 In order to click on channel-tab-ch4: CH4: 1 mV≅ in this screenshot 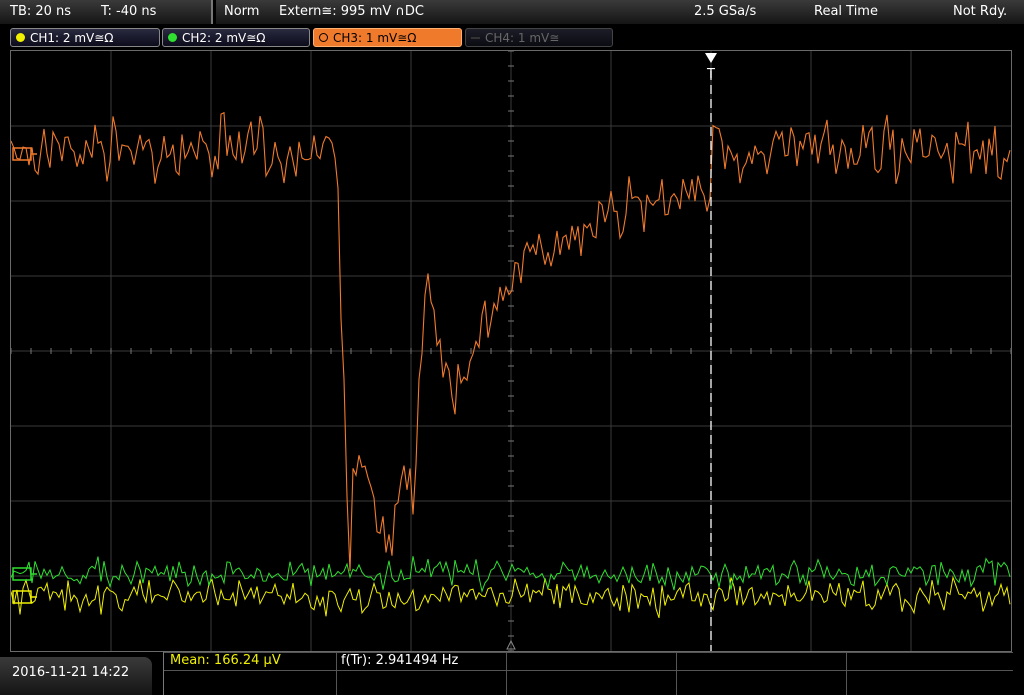, I will do `click(539, 37)`.